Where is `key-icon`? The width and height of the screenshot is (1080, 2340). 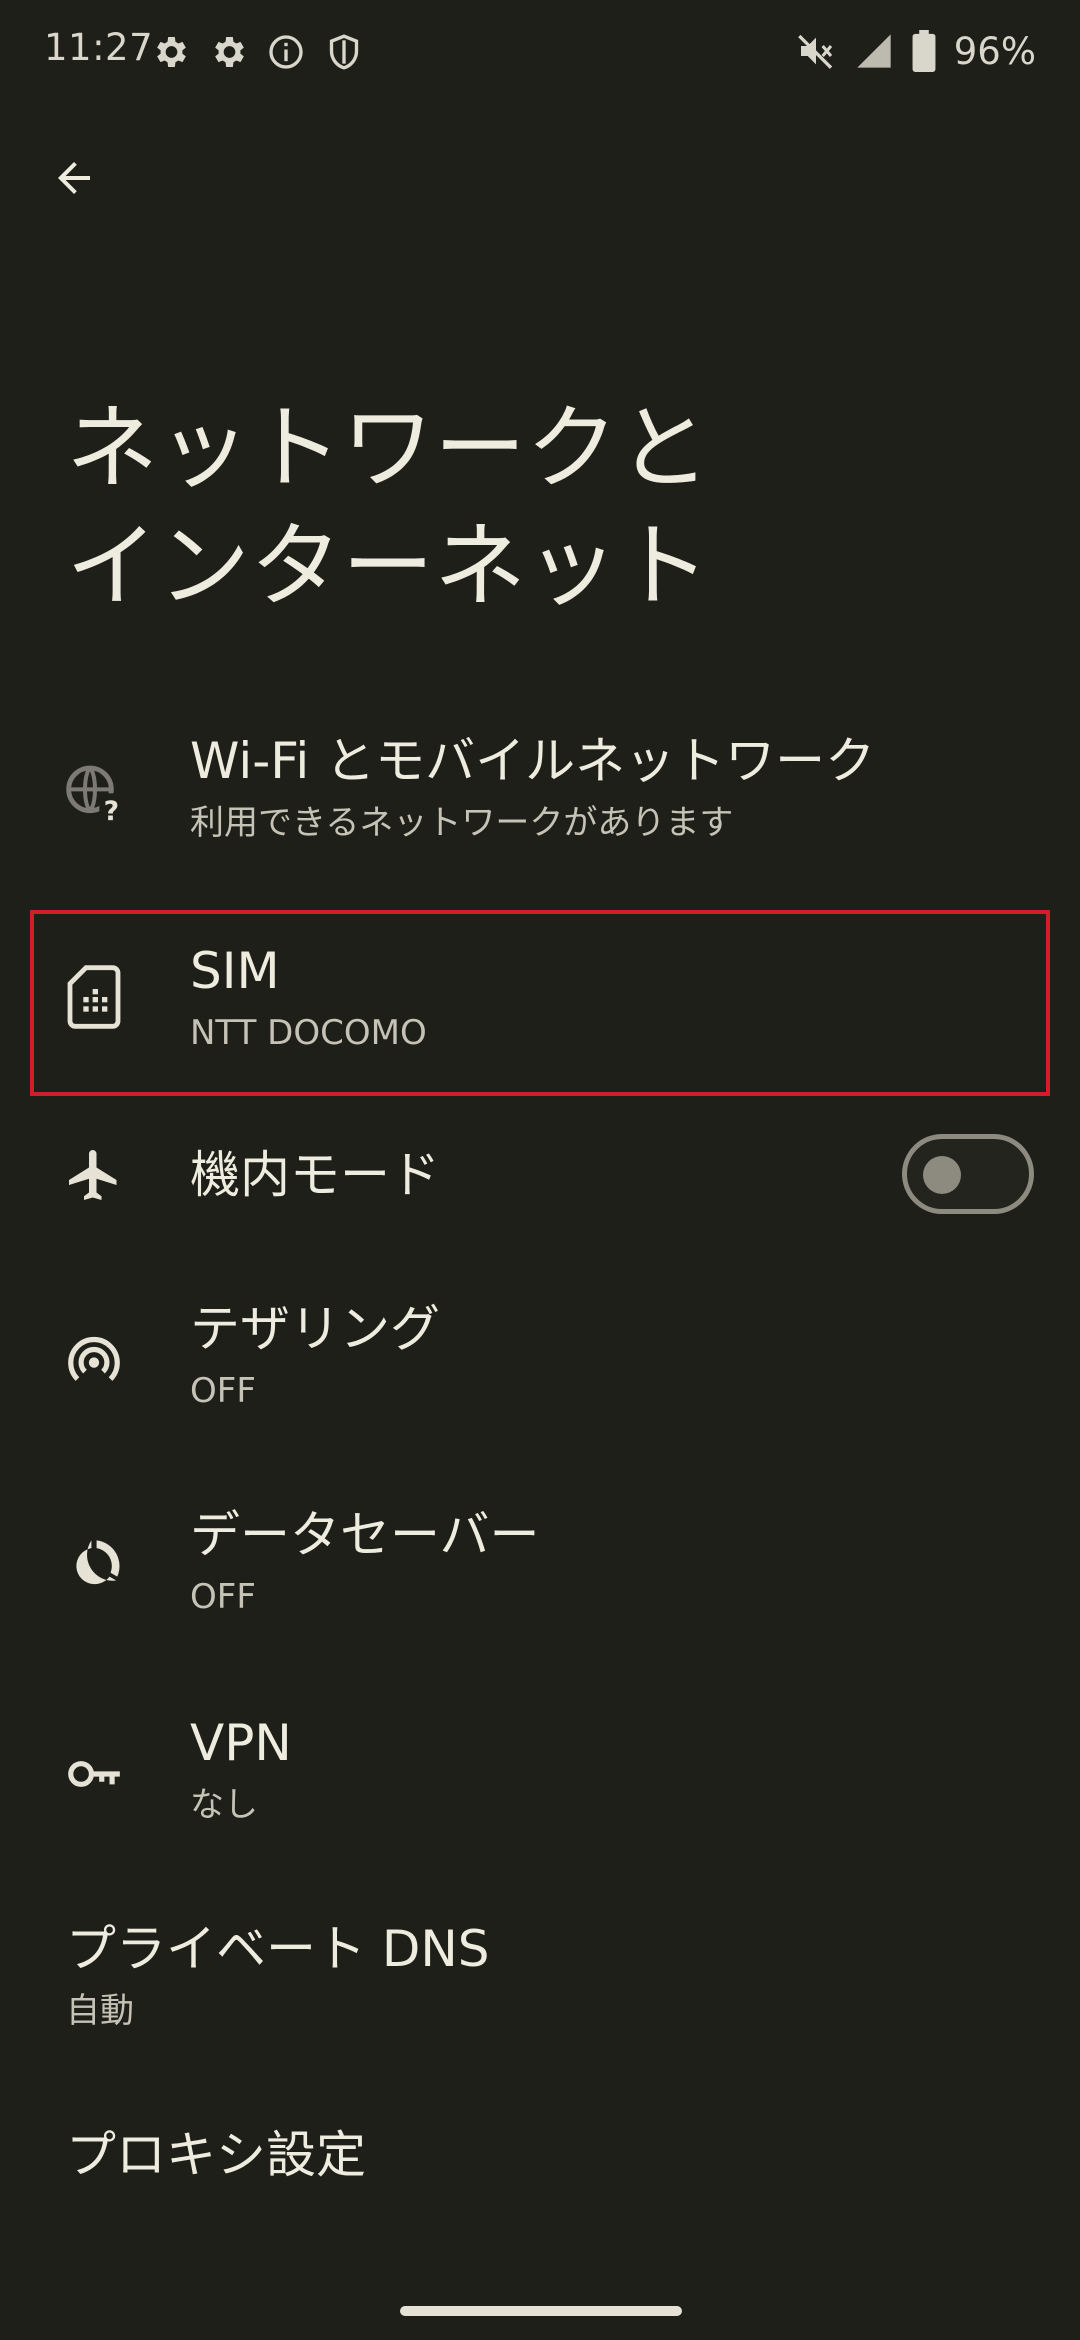 key-icon is located at coordinates (94, 1774).